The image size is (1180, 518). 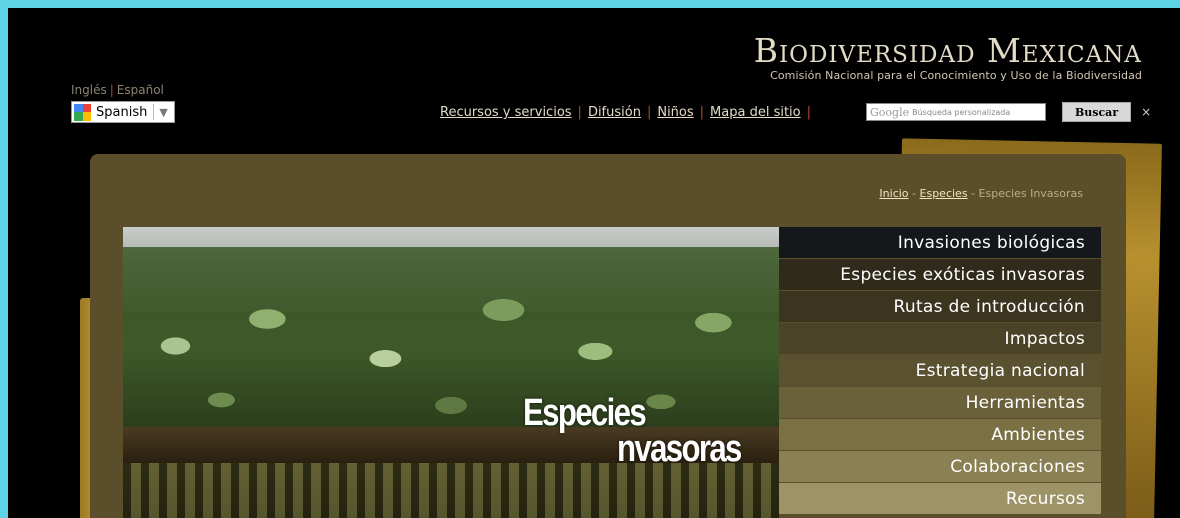 I want to click on hero-title-line1: Especies, so click(x=585, y=413).